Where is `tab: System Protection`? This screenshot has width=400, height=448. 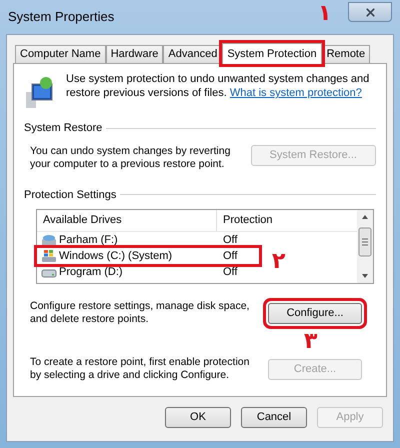 tab: System Protection is located at coordinates (272, 53).